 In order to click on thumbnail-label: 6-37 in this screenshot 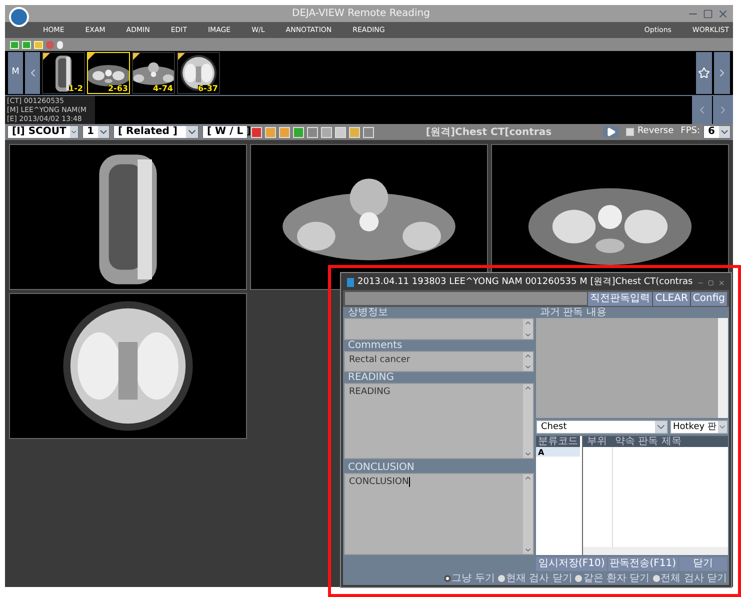, I will do `click(208, 89)`.